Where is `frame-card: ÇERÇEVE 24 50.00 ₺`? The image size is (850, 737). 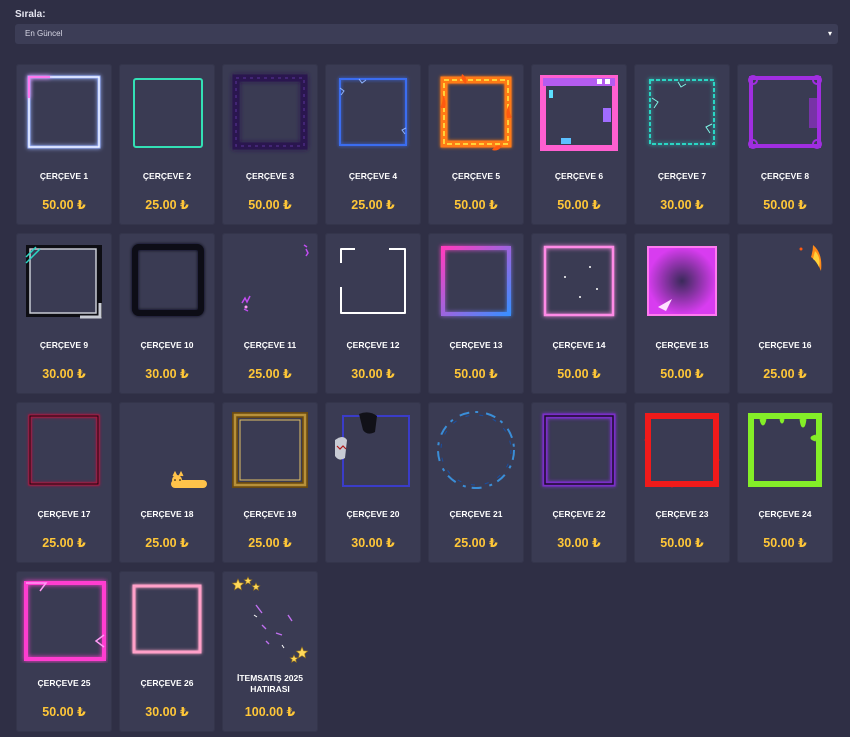
frame-card: ÇERÇEVE 24 50.00 ₺ is located at coordinates (785, 482).